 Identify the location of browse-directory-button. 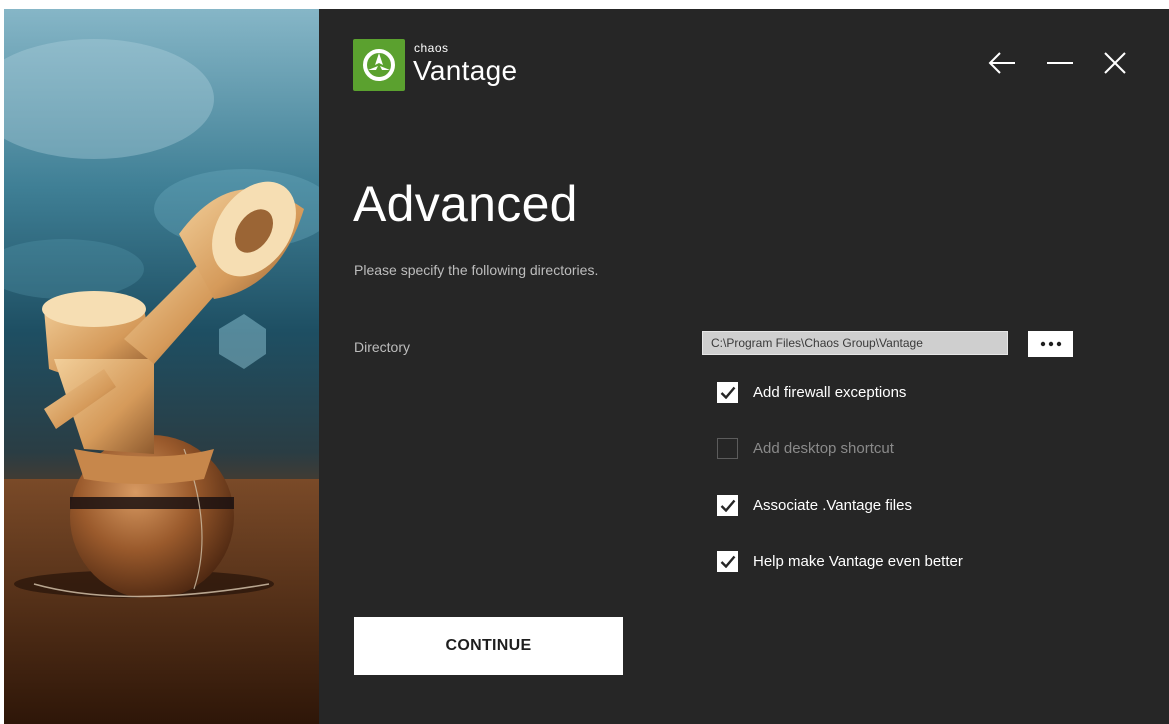
(1050, 344).